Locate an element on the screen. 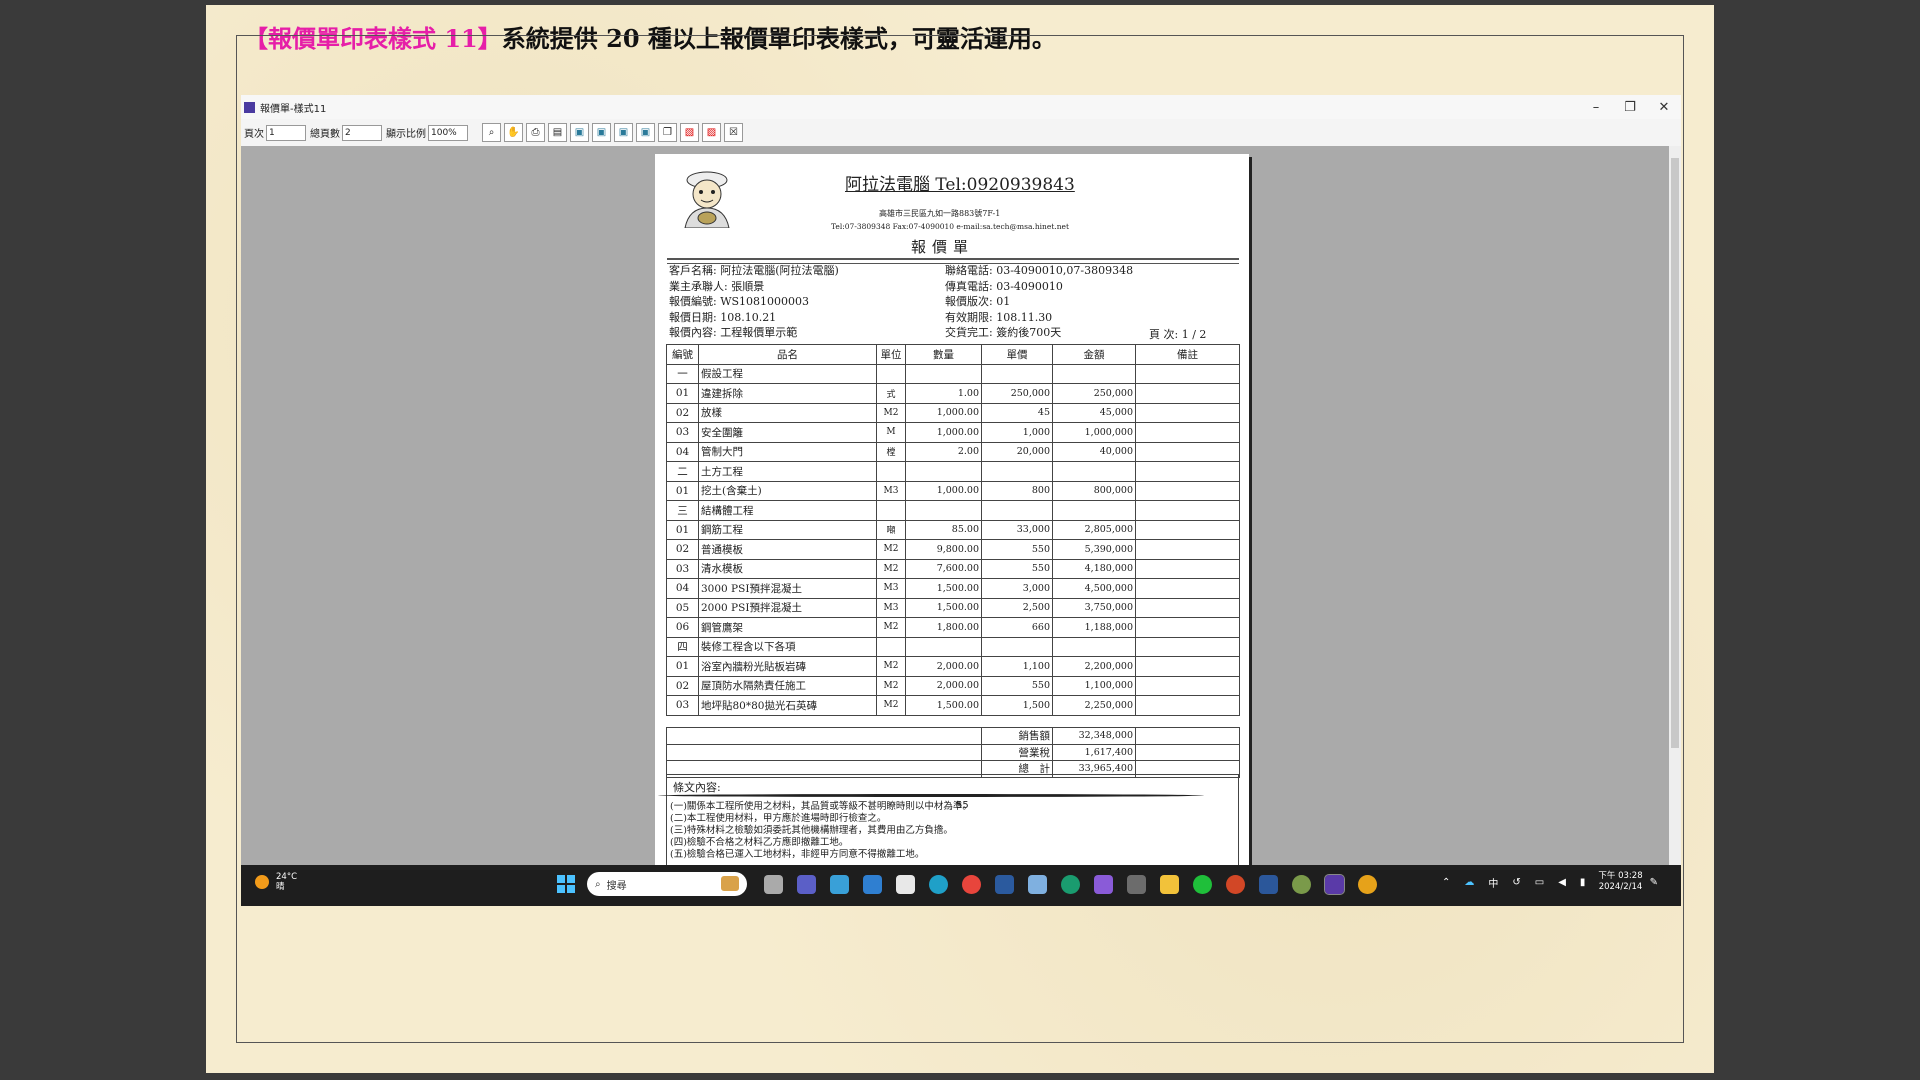 The image size is (1920, 1080). table-cell: 4,180,000 is located at coordinates (1094, 568).